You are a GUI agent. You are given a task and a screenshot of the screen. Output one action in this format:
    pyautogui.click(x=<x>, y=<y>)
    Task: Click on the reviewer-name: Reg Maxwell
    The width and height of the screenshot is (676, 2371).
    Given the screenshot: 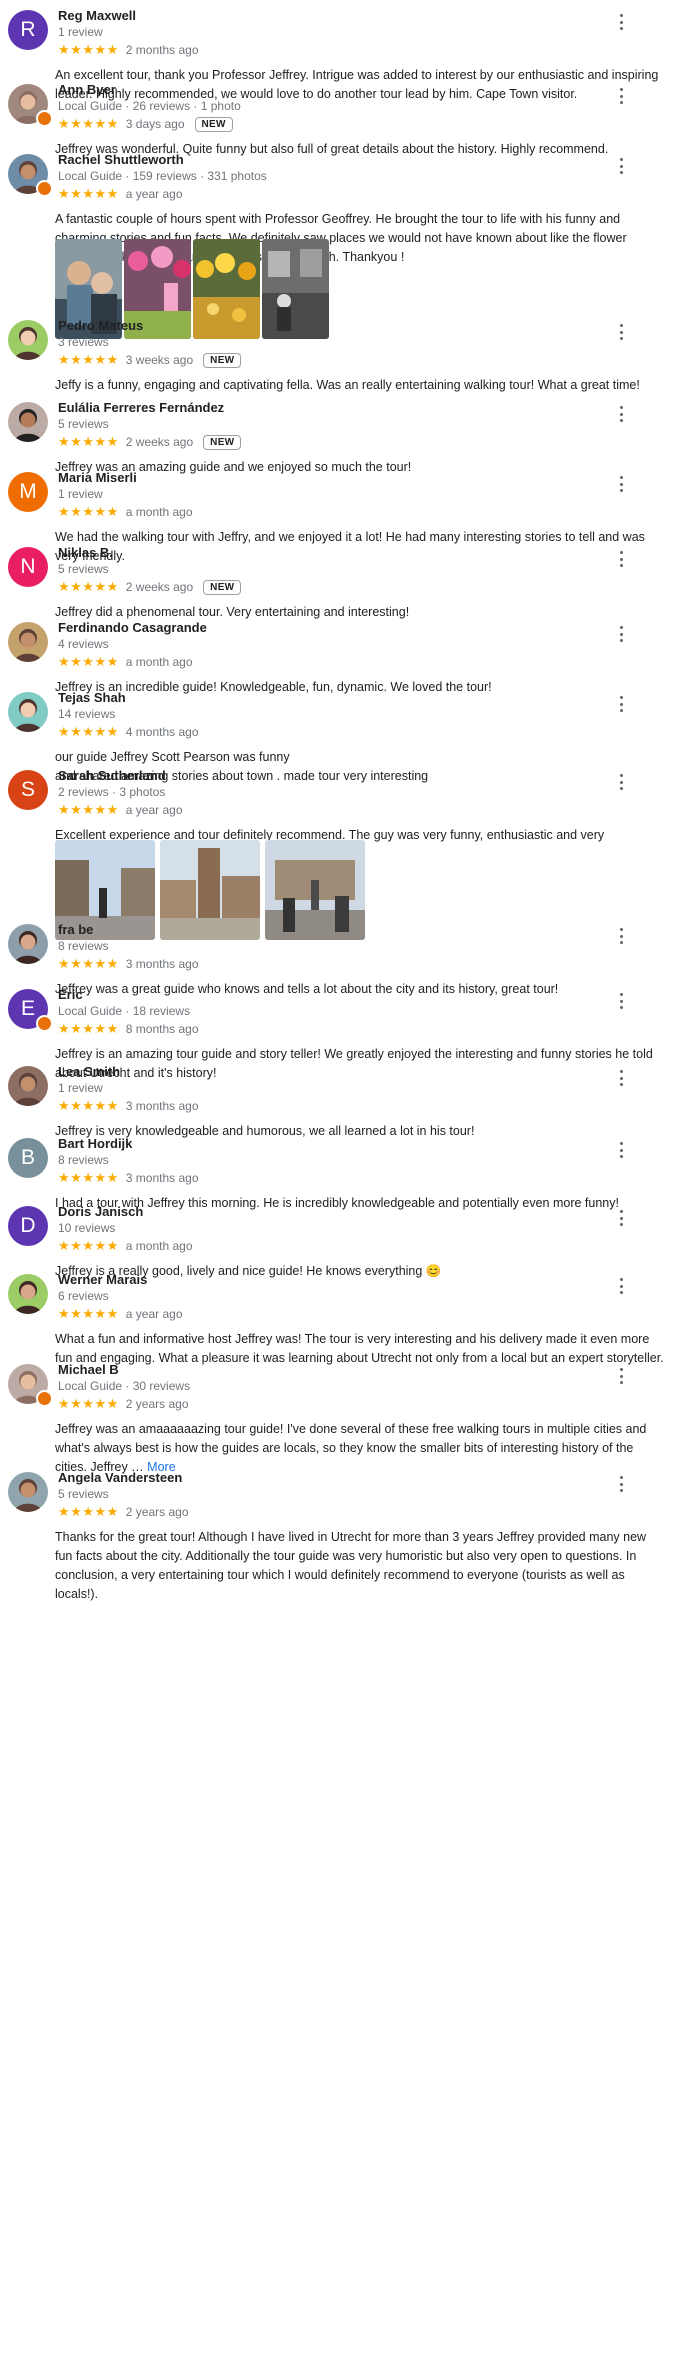 What is the action you would take?
    pyautogui.click(x=97, y=15)
    